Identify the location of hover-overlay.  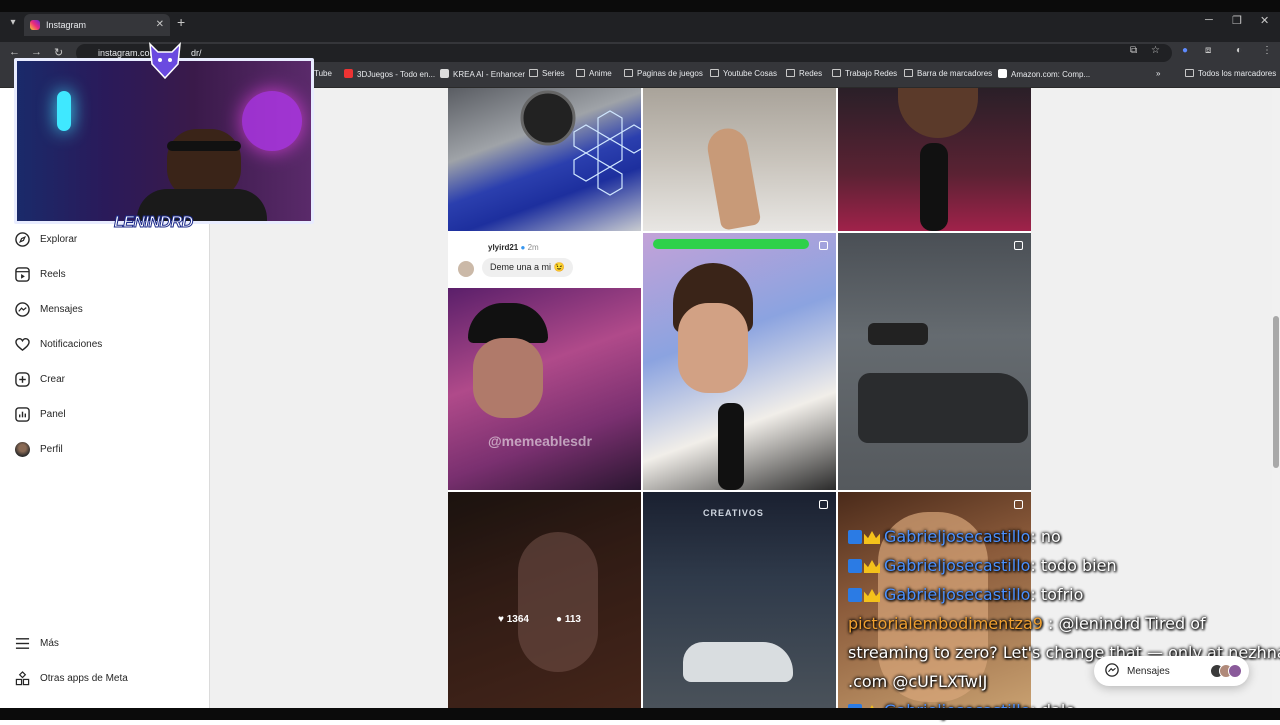
(544, 600).